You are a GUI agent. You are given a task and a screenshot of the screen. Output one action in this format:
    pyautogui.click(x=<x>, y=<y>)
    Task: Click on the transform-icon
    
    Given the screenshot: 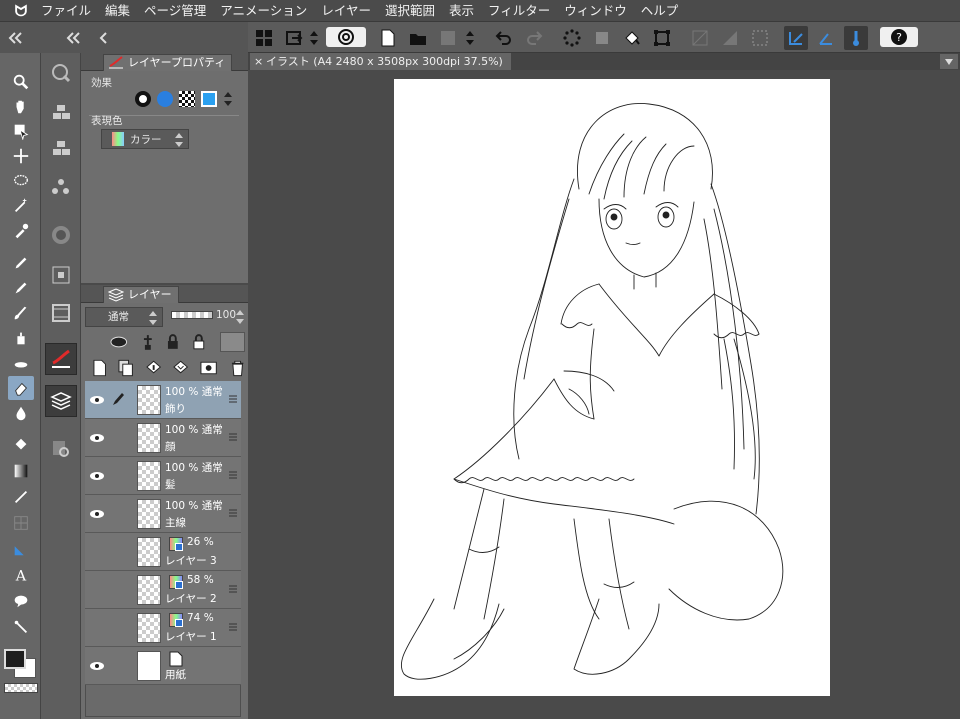 What is the action you would take?
    pyautogui.click(x=602, y=38)
    